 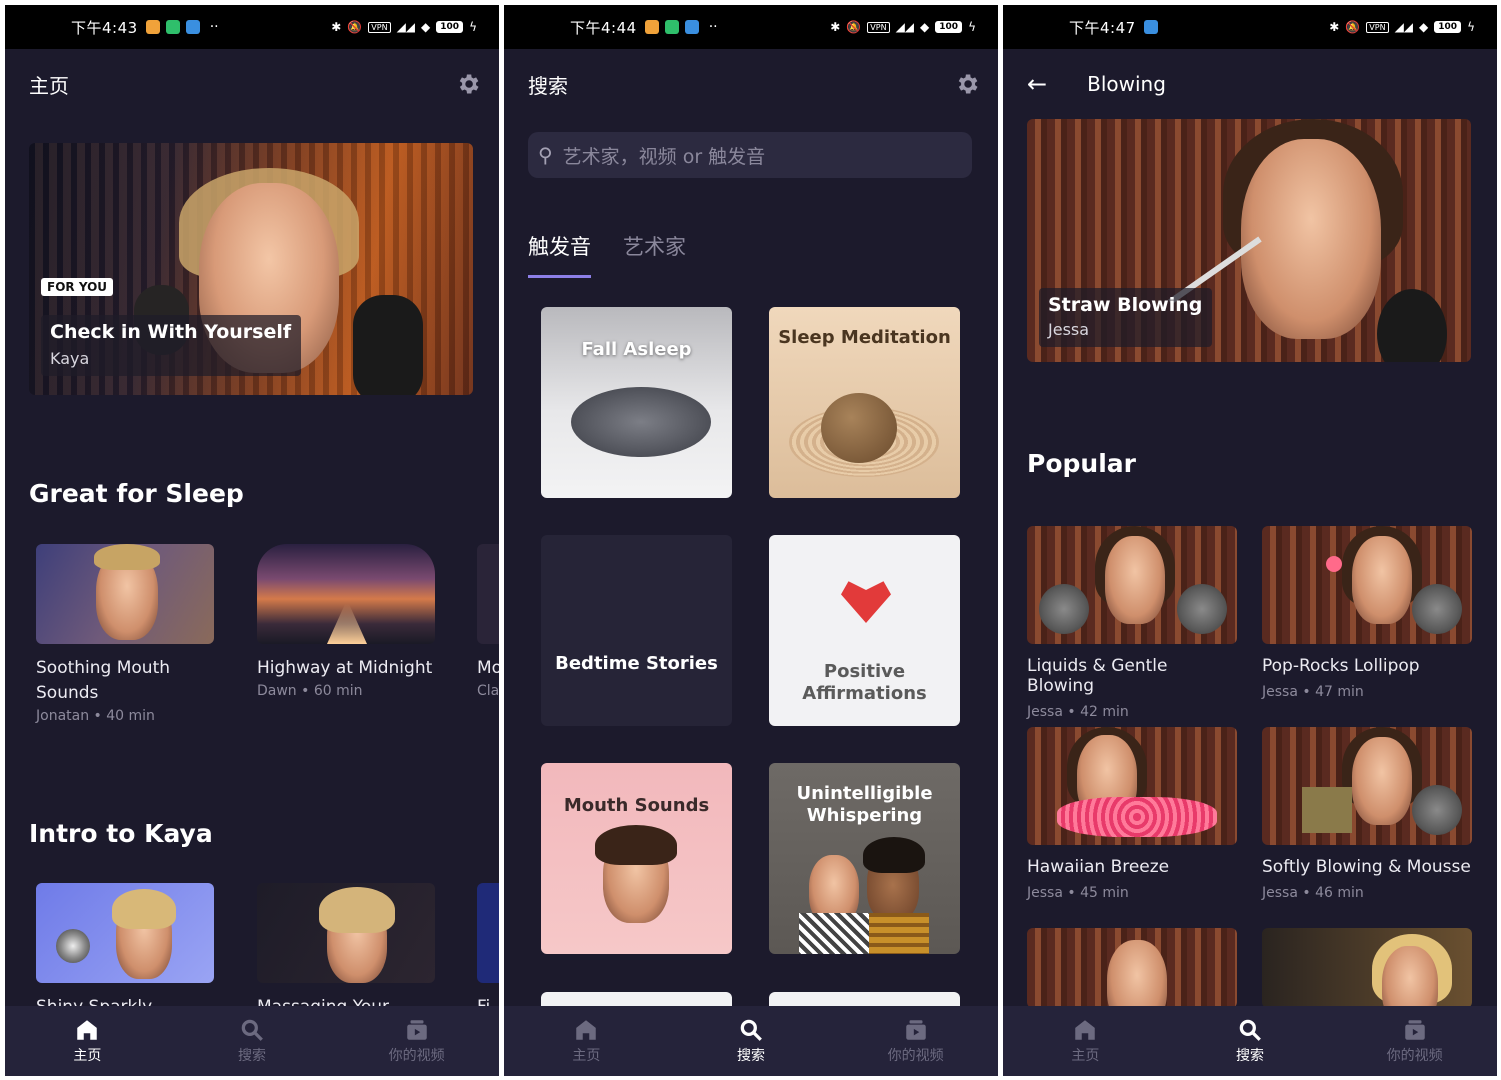 I want to click on video-card: Mo Gl Cla, so click(x=488, y=621).